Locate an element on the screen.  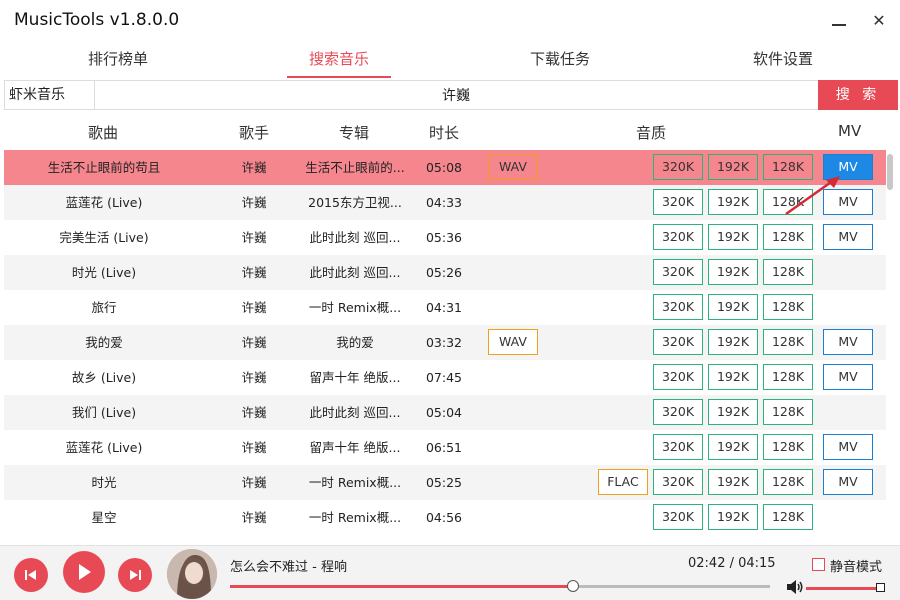
song-duration: 05:25 is located at coordinates (444, 482).